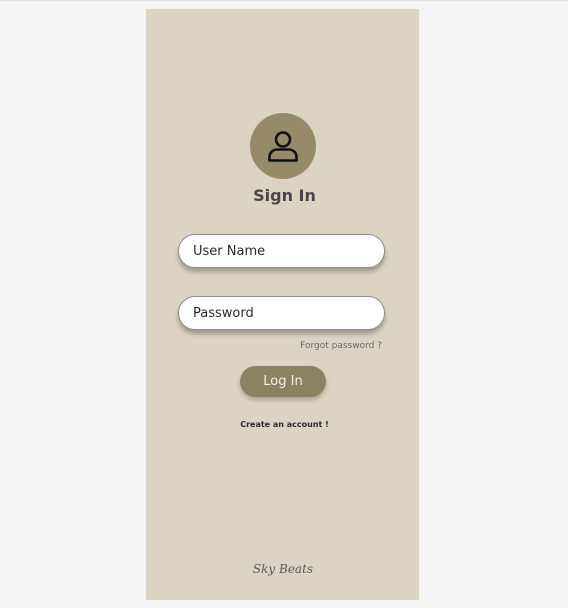 The height and width of the screenshot is (608, 568). Describe the element at coordinates (283, 381) in the screenshot. I see `login-button: Log In` at that location.